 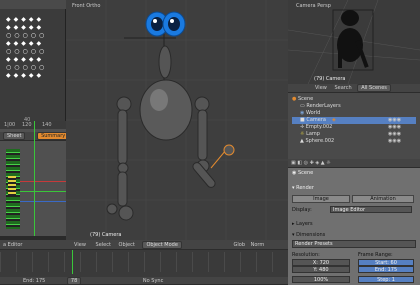 I want to click on hdr-strip, so click(x=33, y=4).